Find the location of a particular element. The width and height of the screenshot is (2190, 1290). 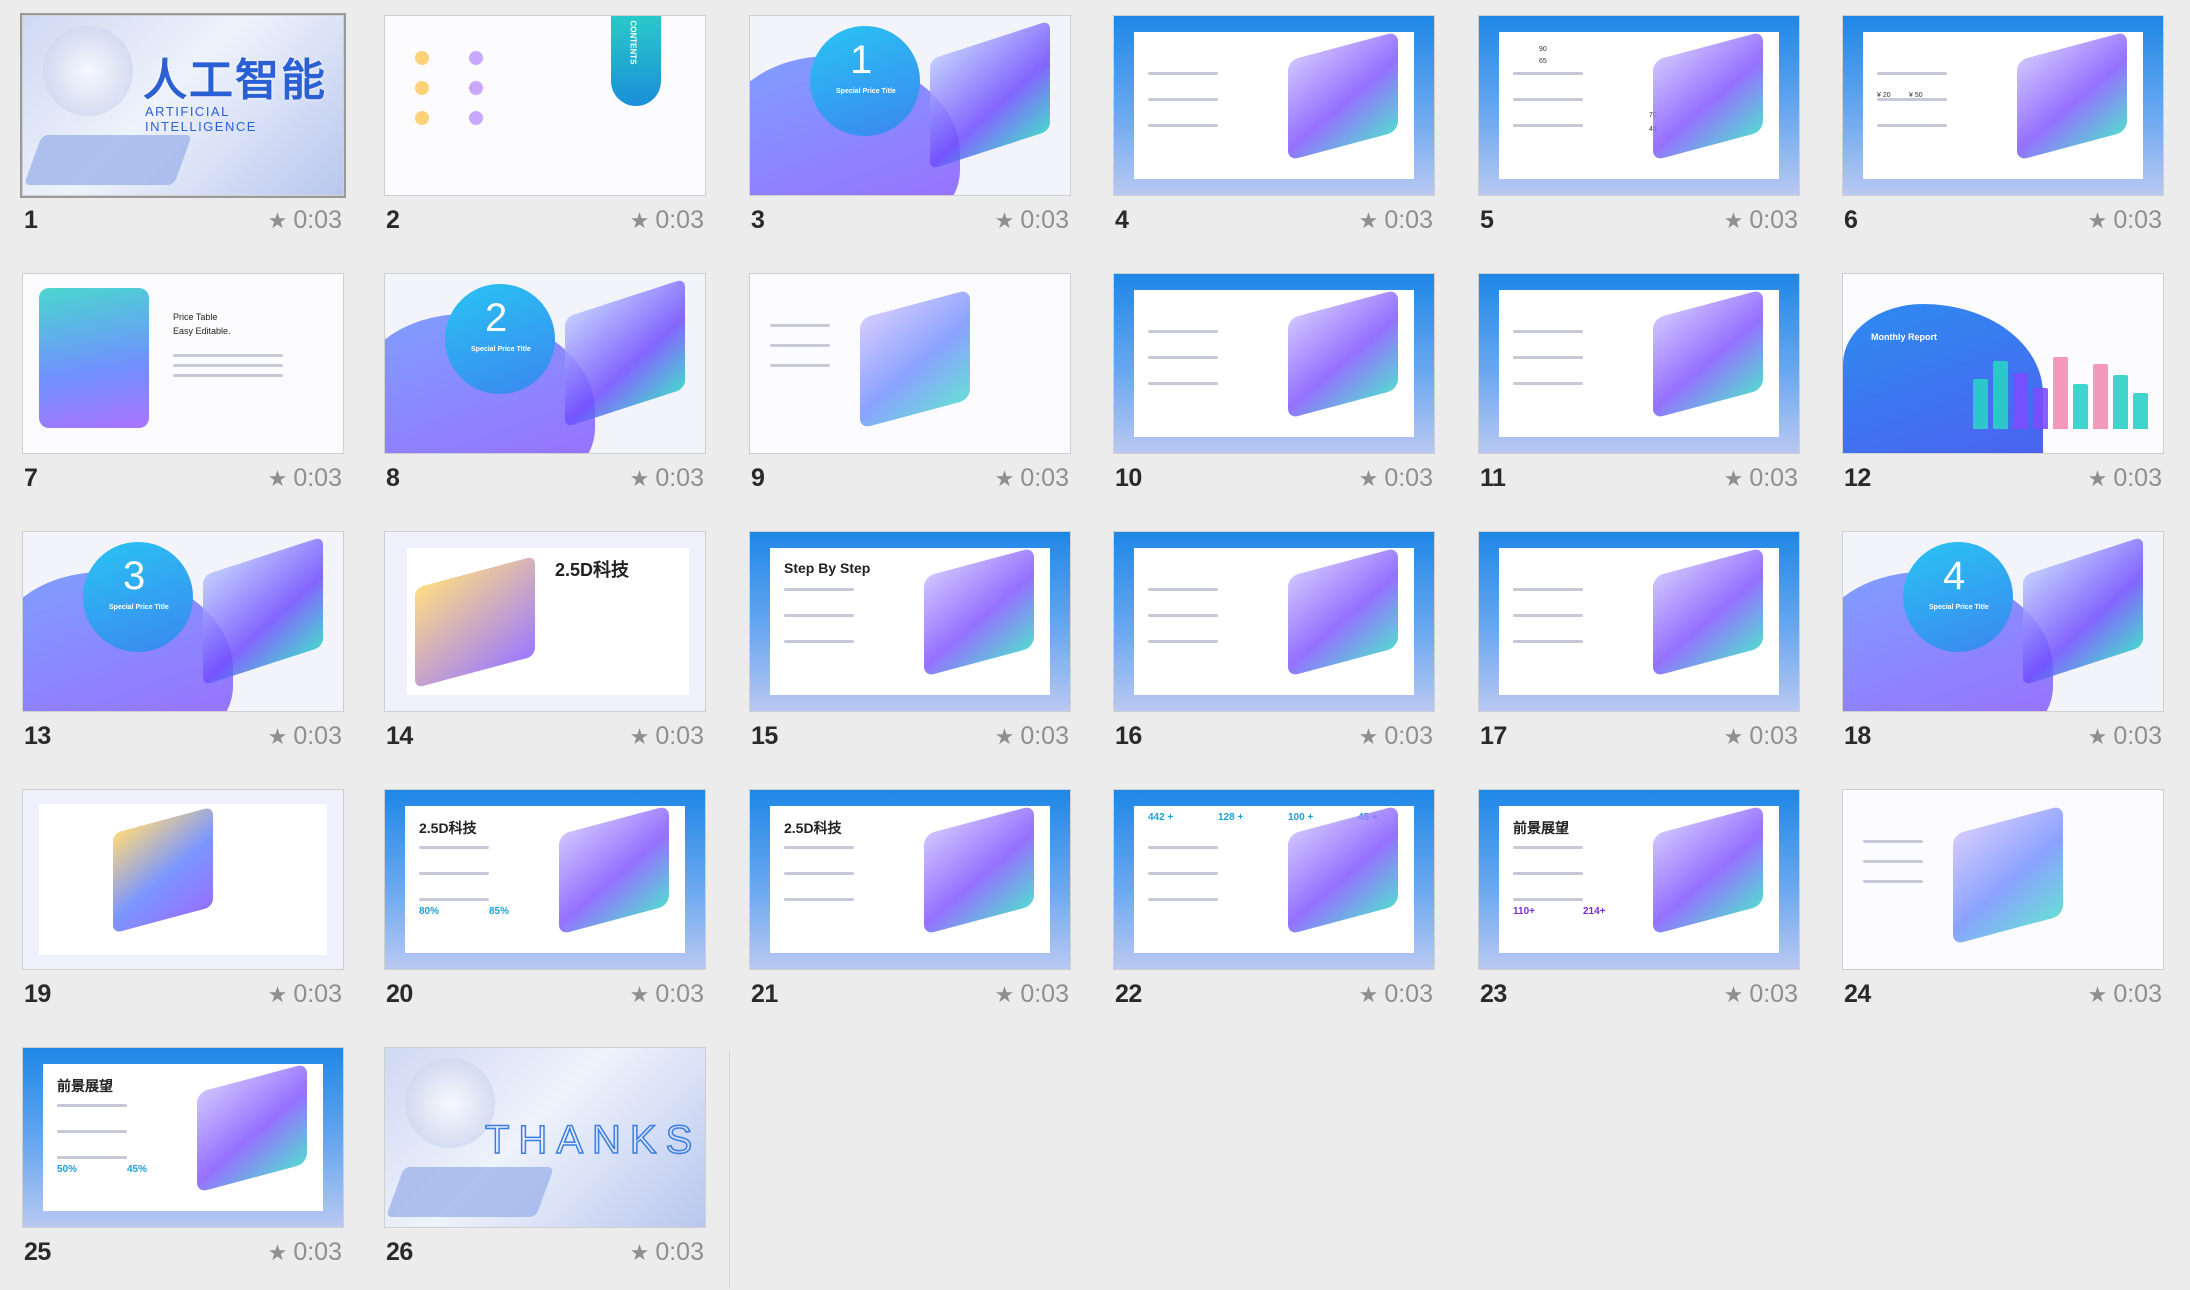

slide-cell: 11 ★ 0:03 is located at coordinates (1638, 387).